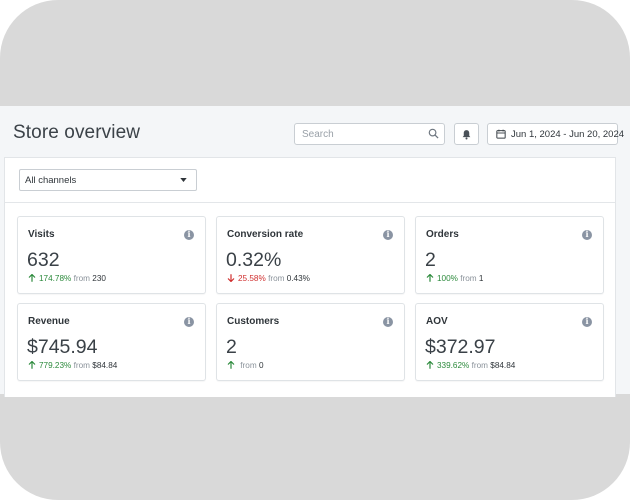  Describe the element at coordinates (111, 255) in the screenshot. I see `metric-card-visits: Visits 632 174.78% from 230` at that location.